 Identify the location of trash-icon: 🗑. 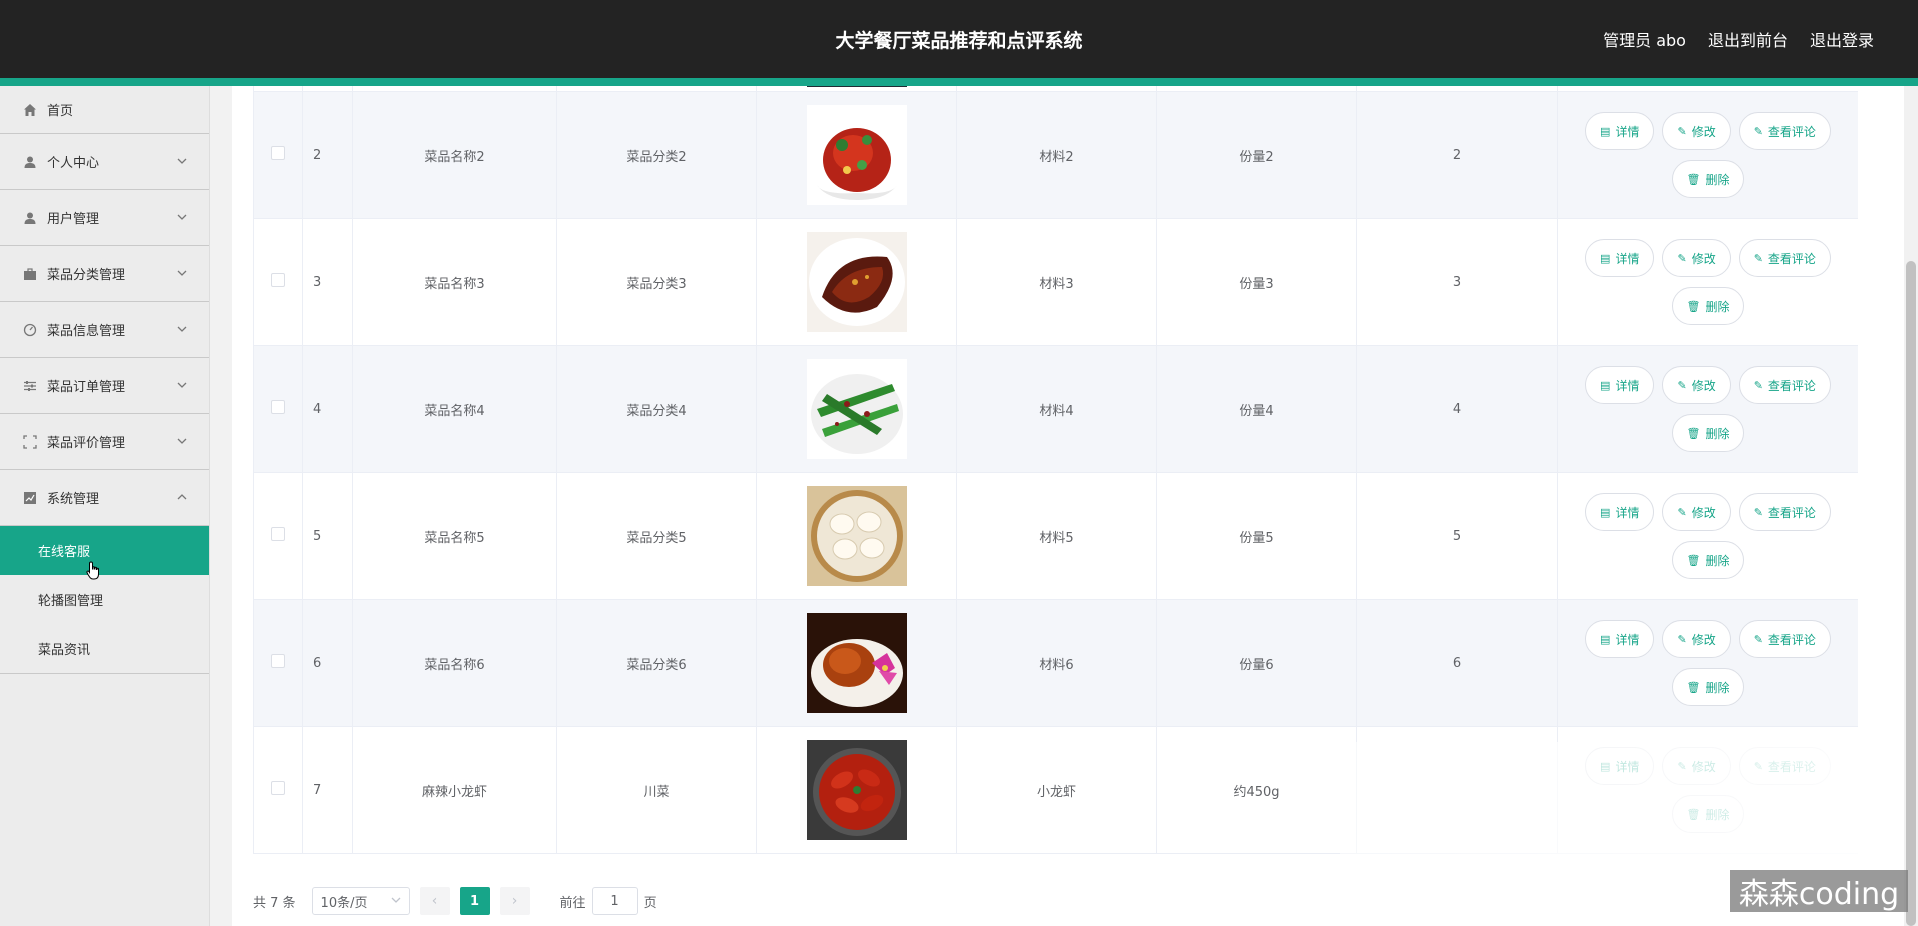
(1693, 306).